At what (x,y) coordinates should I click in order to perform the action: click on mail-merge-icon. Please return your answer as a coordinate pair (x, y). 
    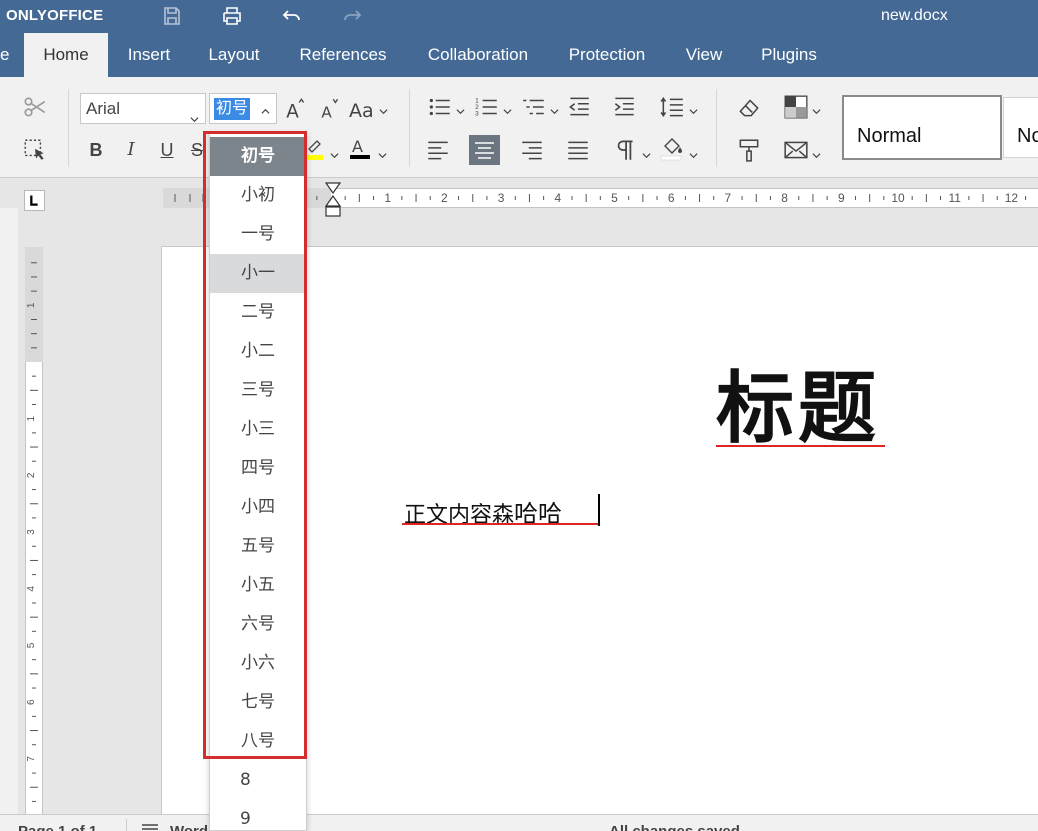
    Looking at the image, I should click on (796, 150).